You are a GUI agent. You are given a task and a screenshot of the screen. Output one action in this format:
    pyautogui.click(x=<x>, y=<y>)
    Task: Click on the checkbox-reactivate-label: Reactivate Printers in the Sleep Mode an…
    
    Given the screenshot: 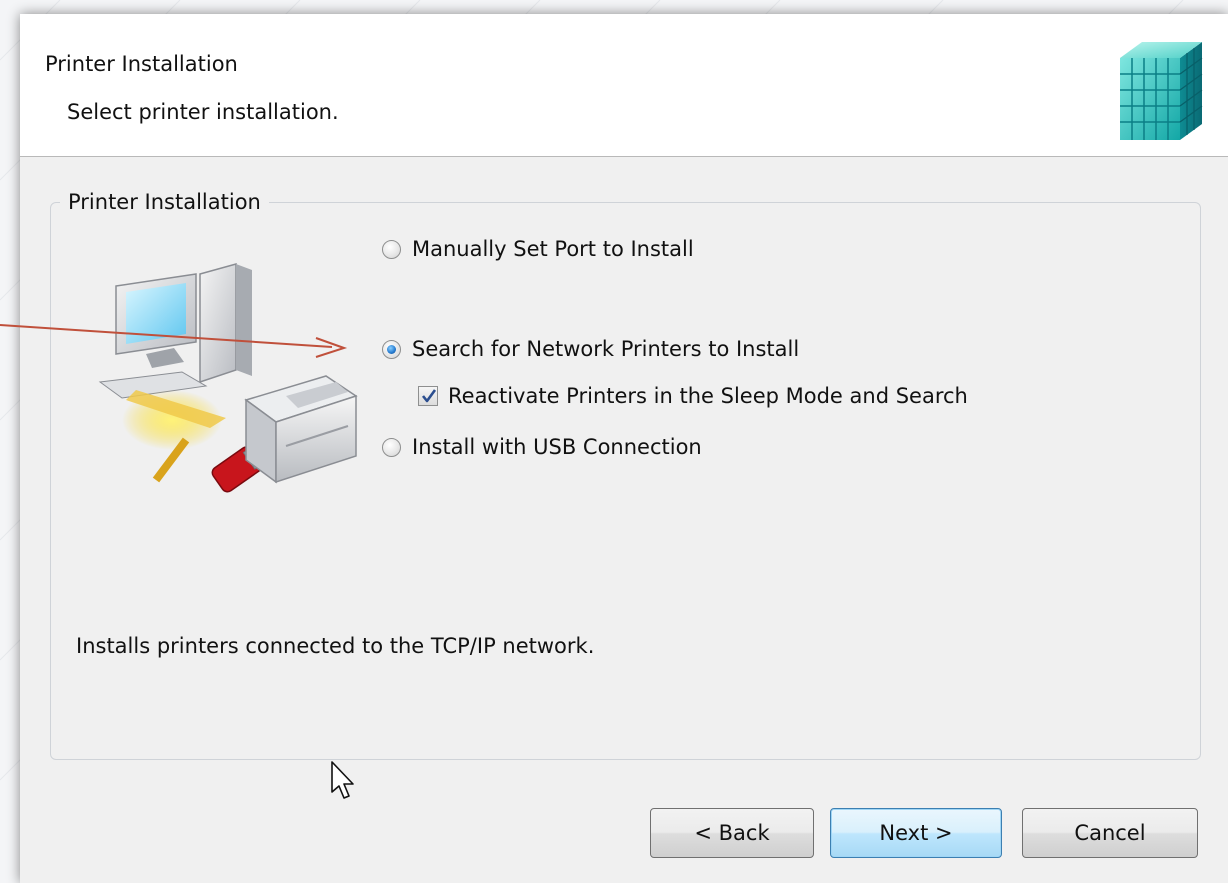 What is the action you would take?
    pyautogui.click(x=708, y=396)
    